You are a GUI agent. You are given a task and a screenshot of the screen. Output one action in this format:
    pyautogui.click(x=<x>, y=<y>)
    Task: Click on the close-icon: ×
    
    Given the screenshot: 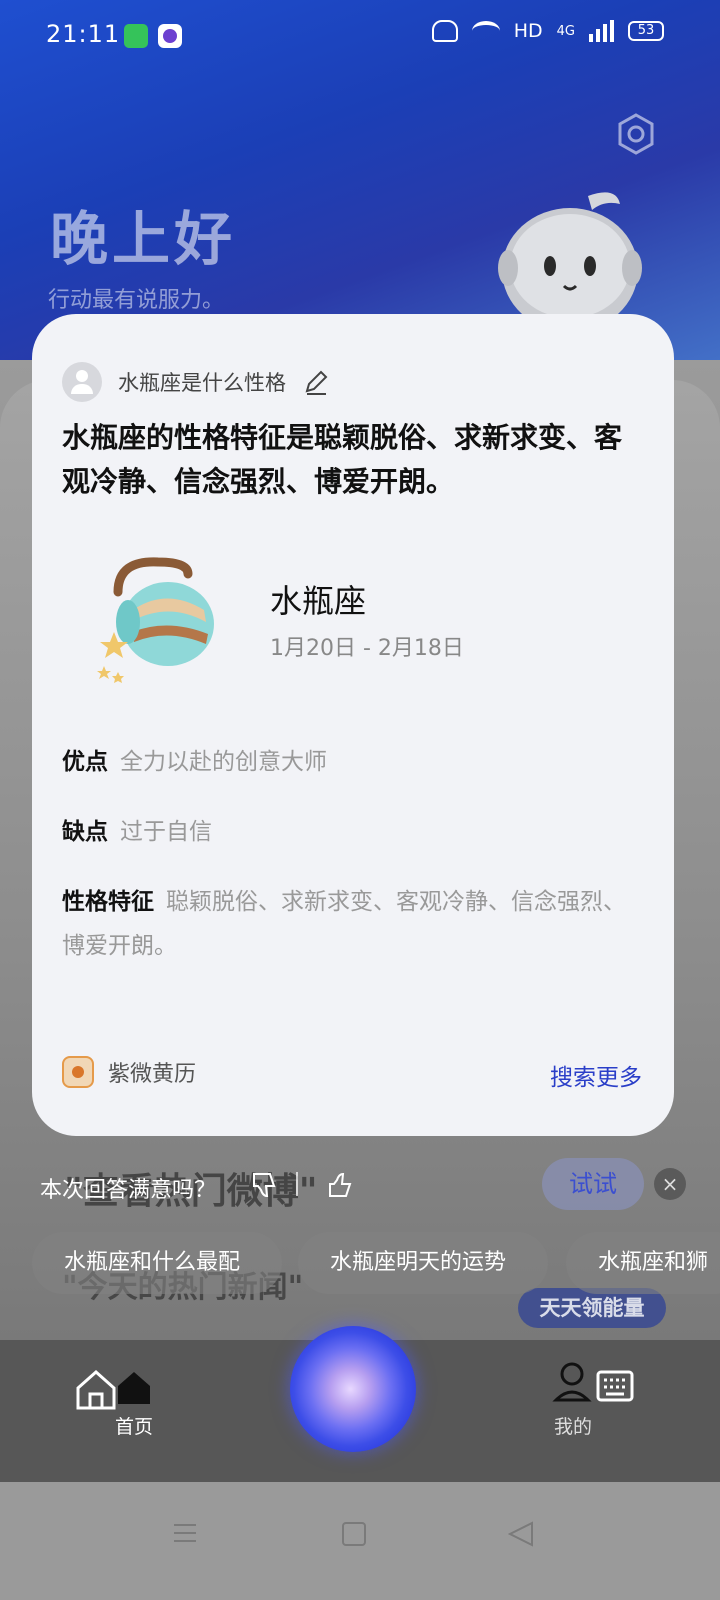 What is the action you would take?
    pyautogui.click(x=670, y=1184)
    